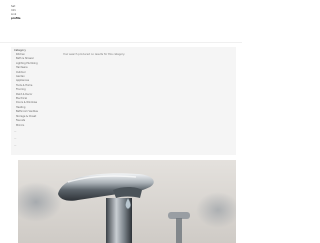 The image size is (320, 243). I want to click on header-divider, so click(121, 42).